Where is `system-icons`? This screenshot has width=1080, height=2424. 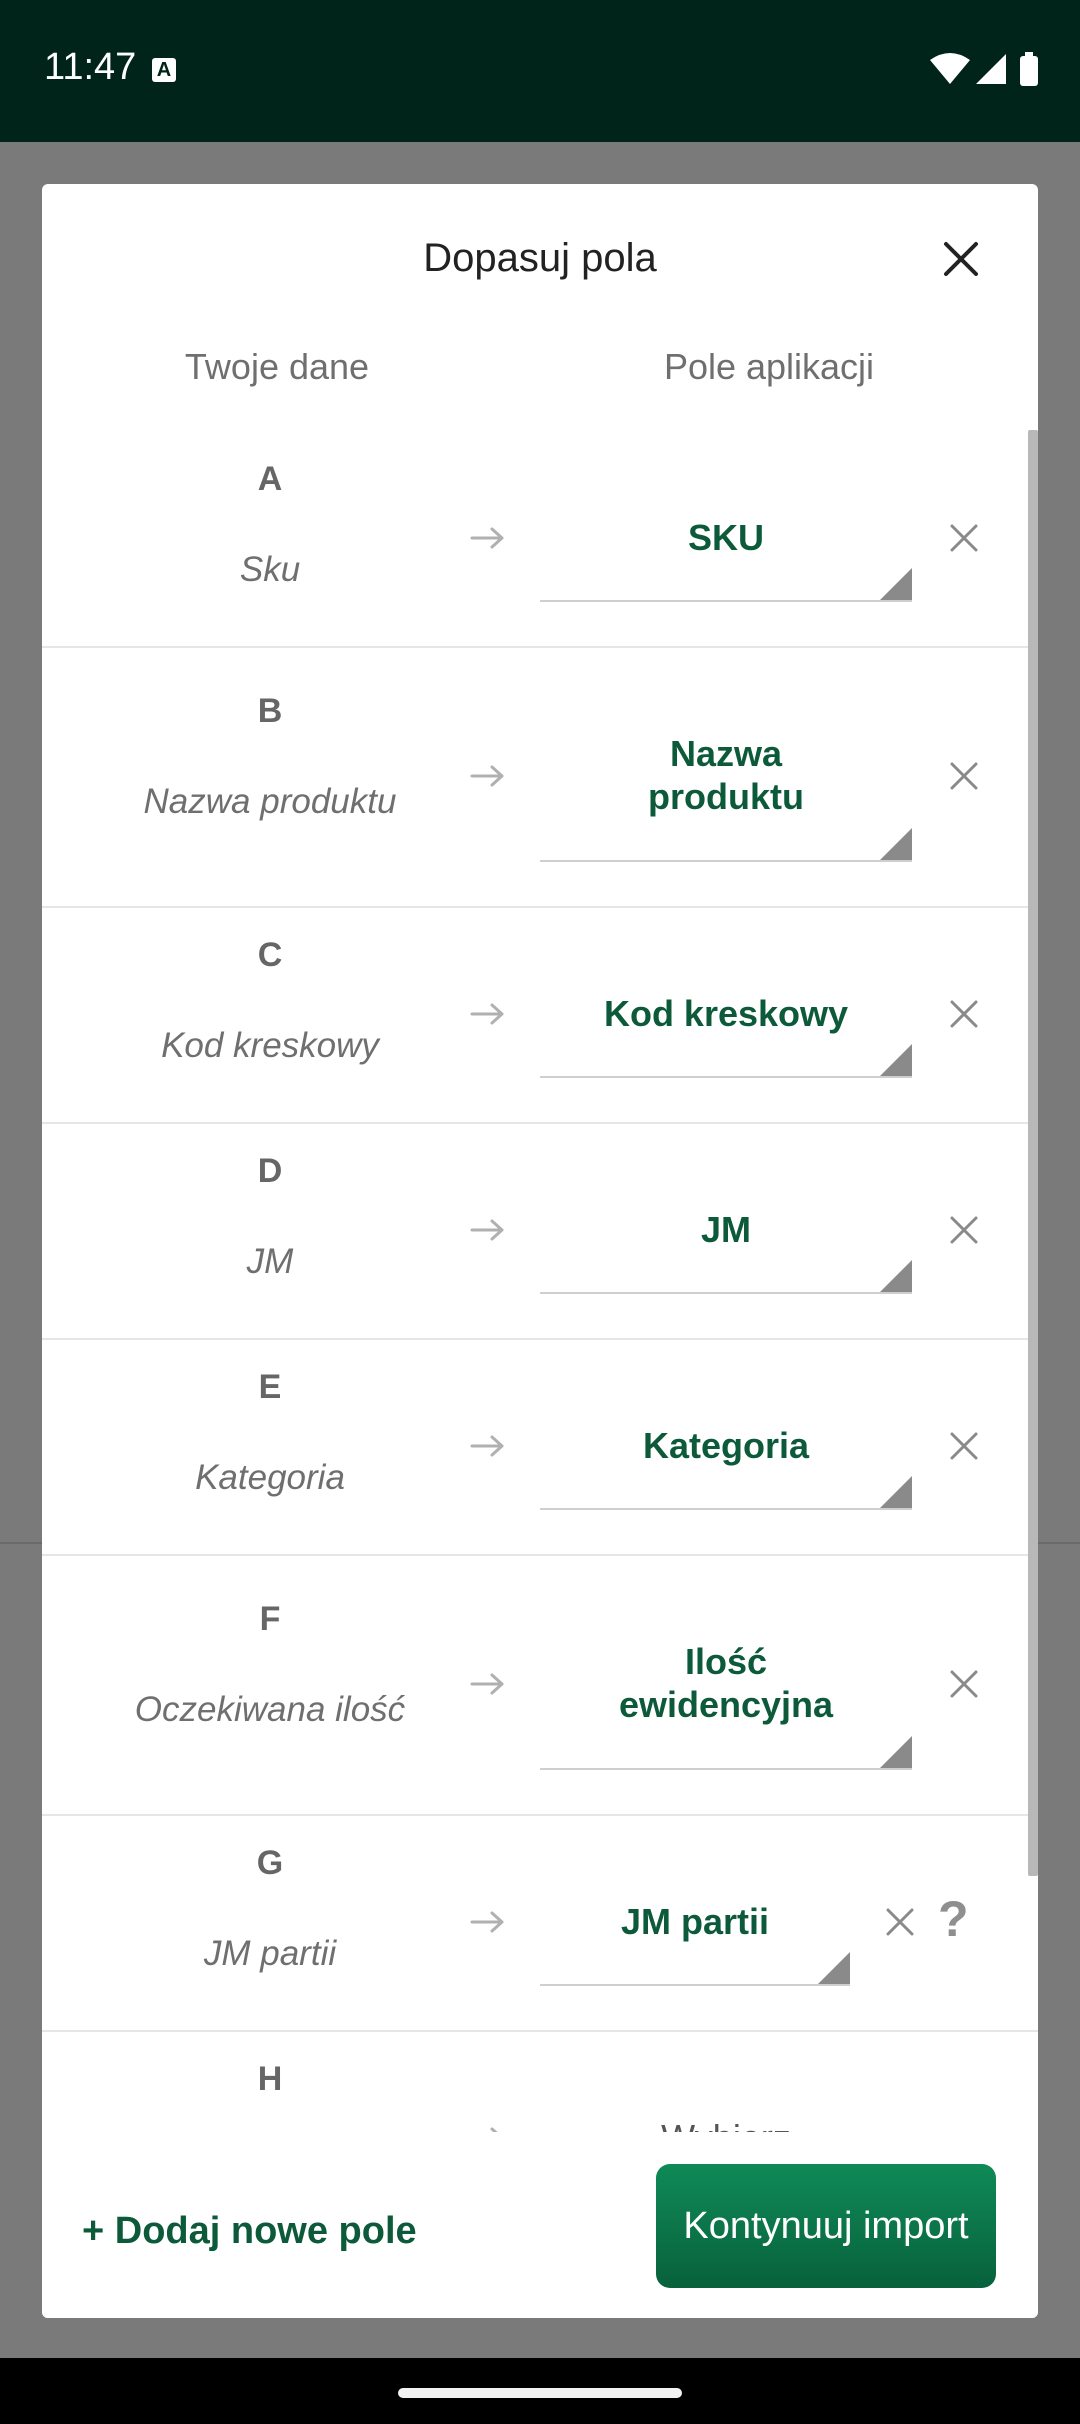
system-icons is located at coordinates (985, 72).